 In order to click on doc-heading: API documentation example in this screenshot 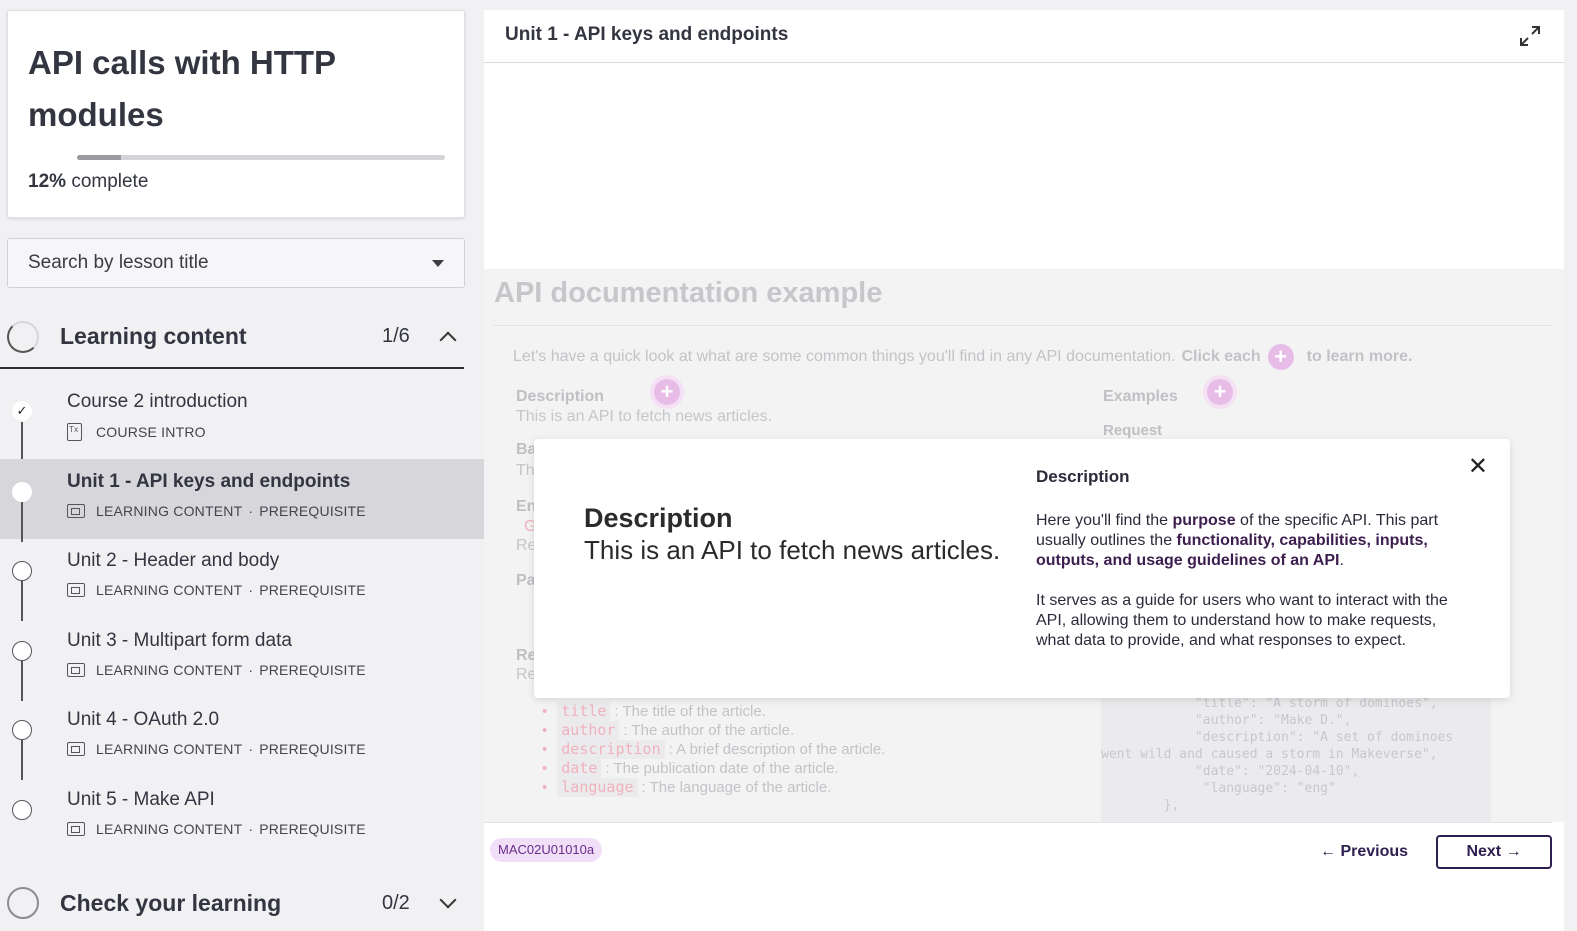, I will do `click(688, 293)`.